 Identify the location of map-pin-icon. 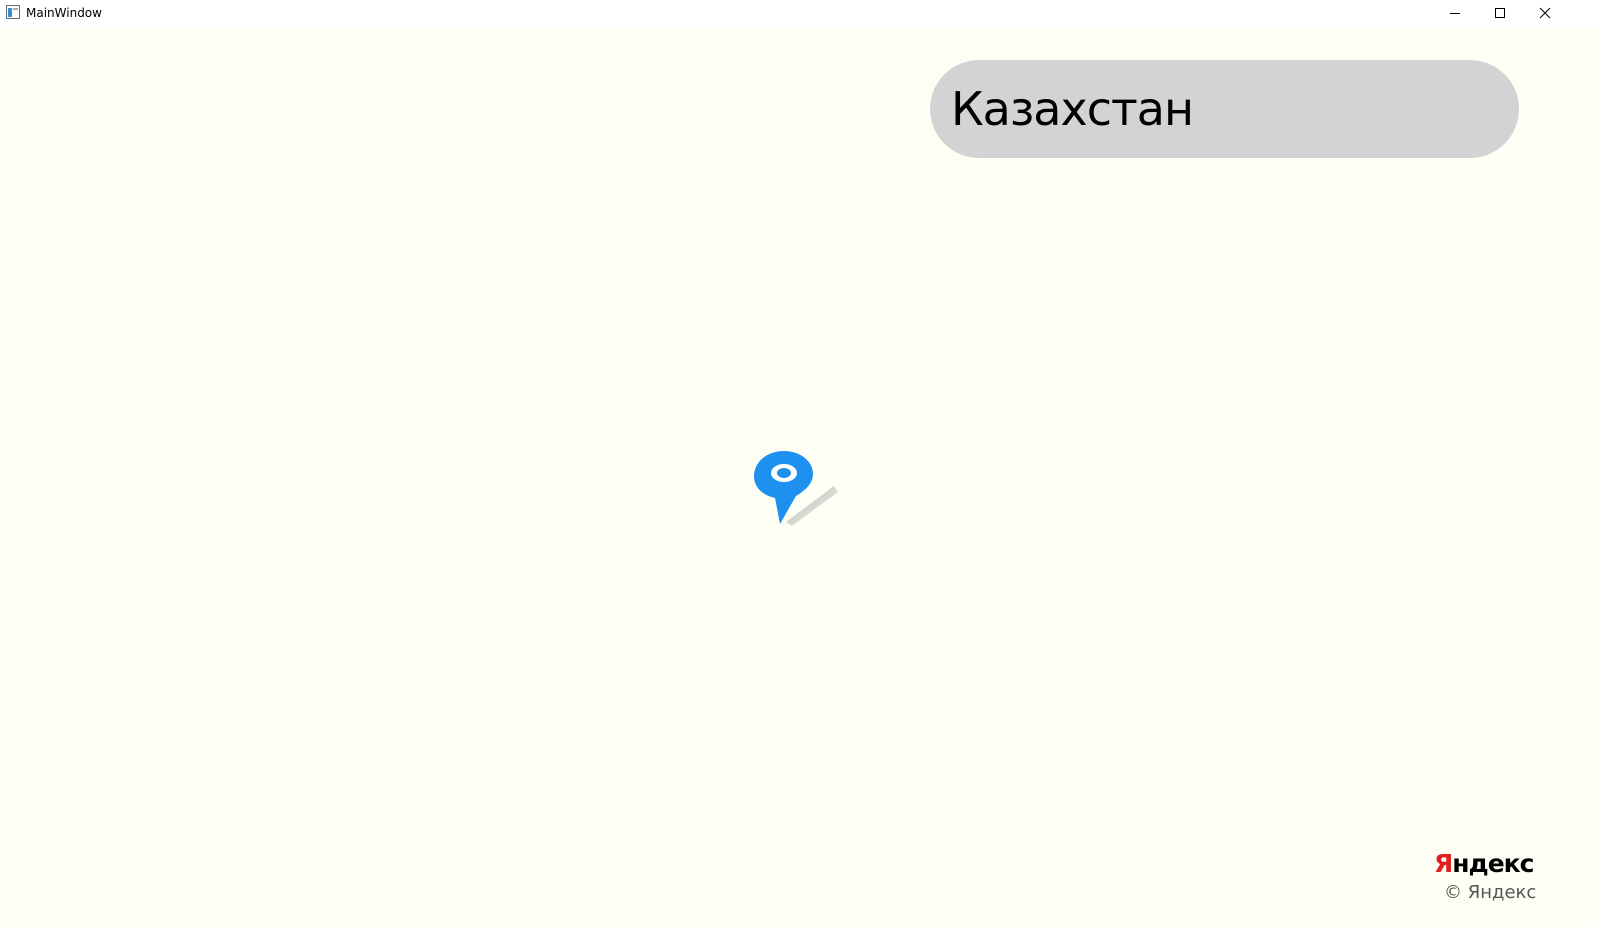
(797, 489).